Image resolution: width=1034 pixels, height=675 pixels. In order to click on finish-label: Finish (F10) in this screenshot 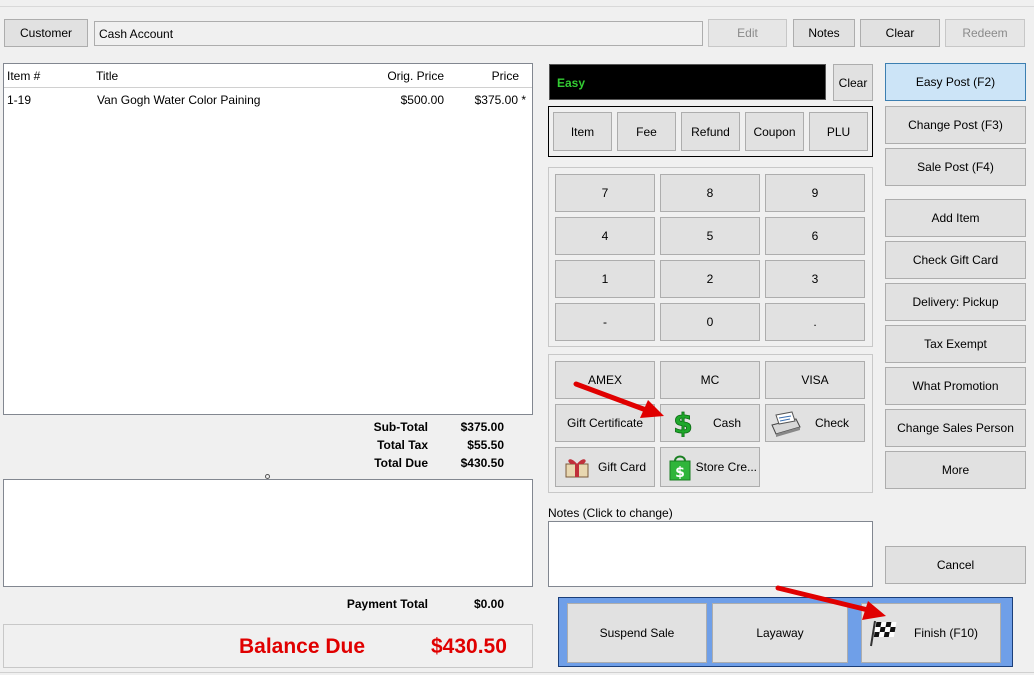, I will do `click(945, 633)`.